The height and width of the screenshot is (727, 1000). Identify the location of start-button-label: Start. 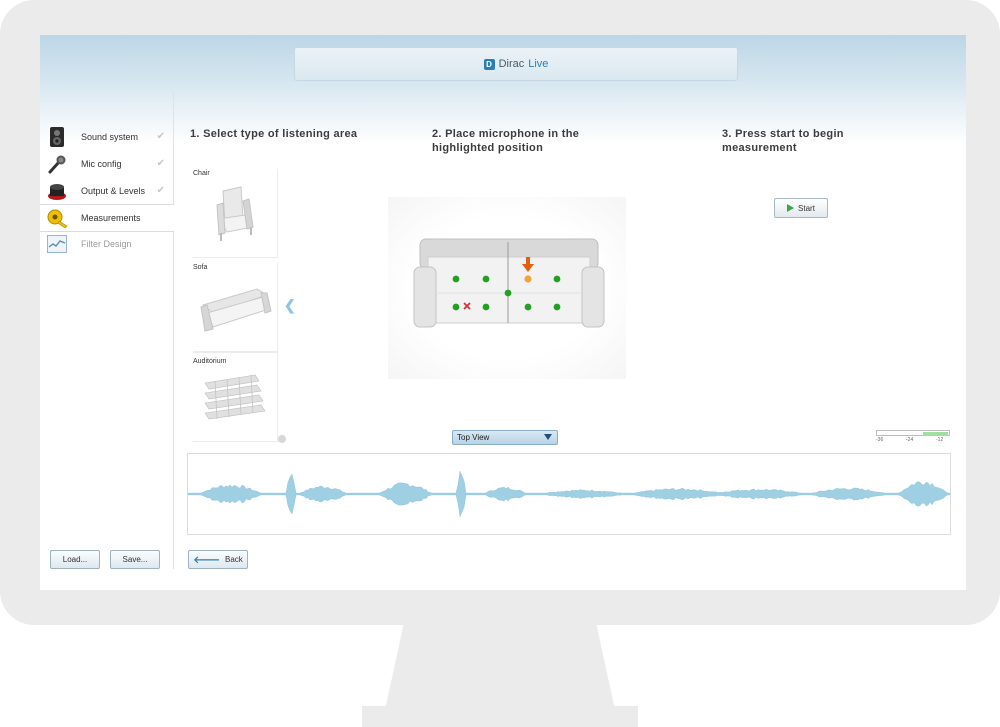
(806, 208).